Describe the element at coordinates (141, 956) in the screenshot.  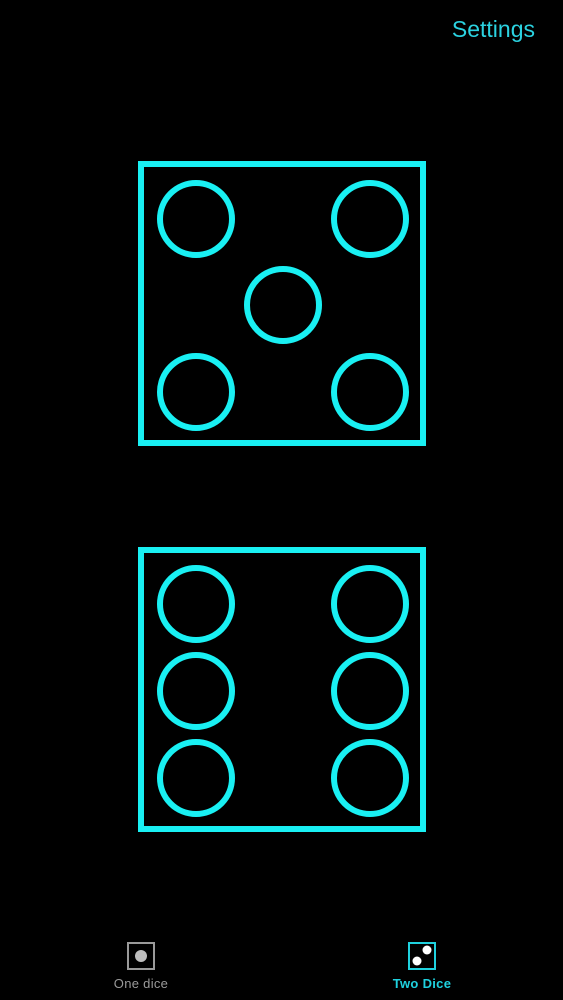
I see `one-die-icon` at that location.